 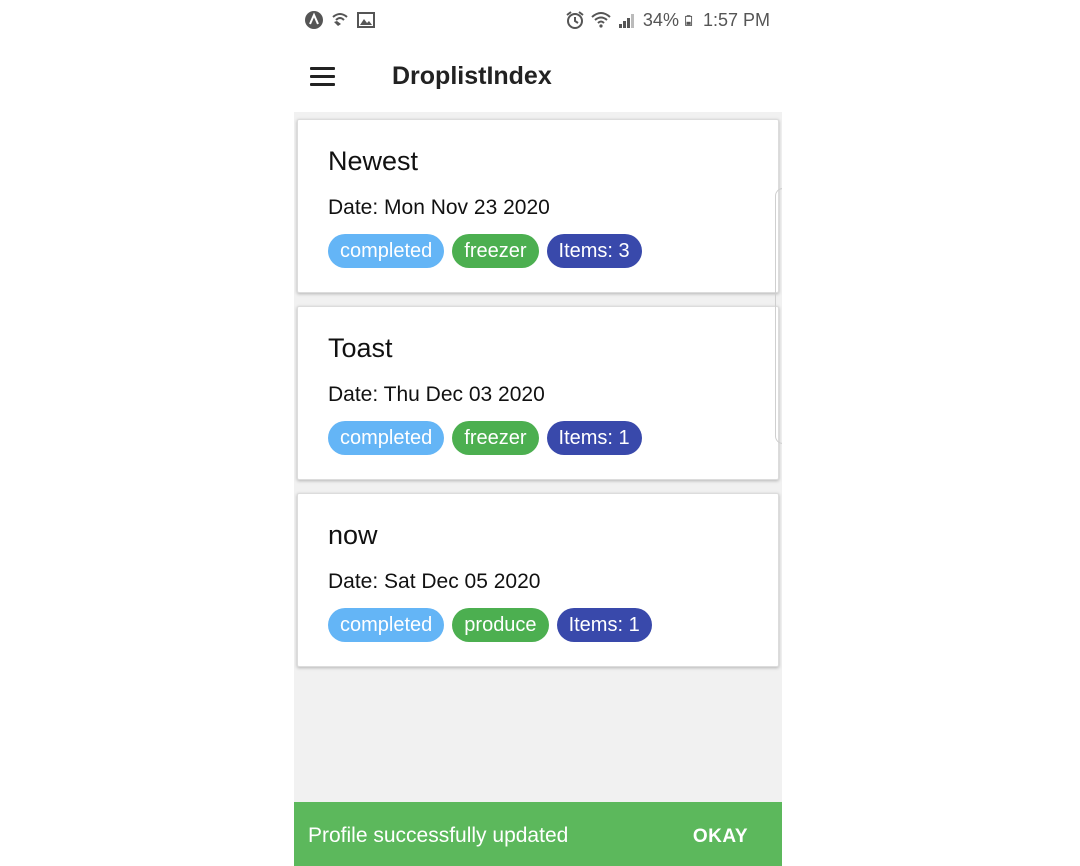 What do you see at coordinates (575, 20) in the screenshot?
I see `alarm-icon` at bounding box center [575, 20].